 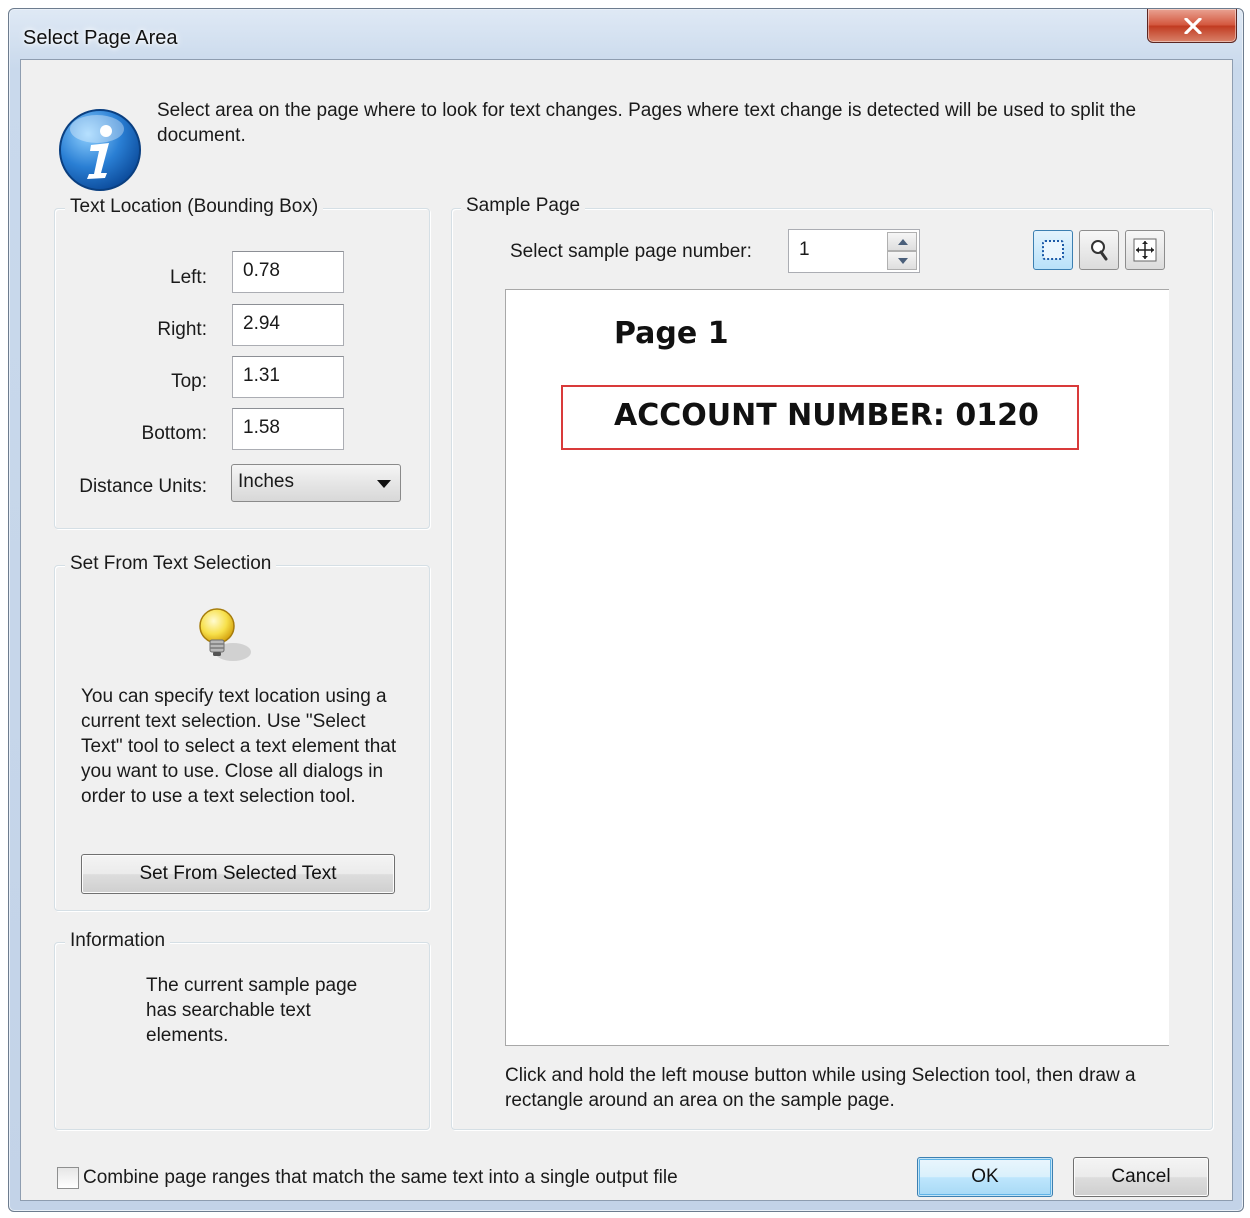 What do you see at coordinates (100, 150) in the screenshot?
I see `info-icon` at bounding box center [100, 150].